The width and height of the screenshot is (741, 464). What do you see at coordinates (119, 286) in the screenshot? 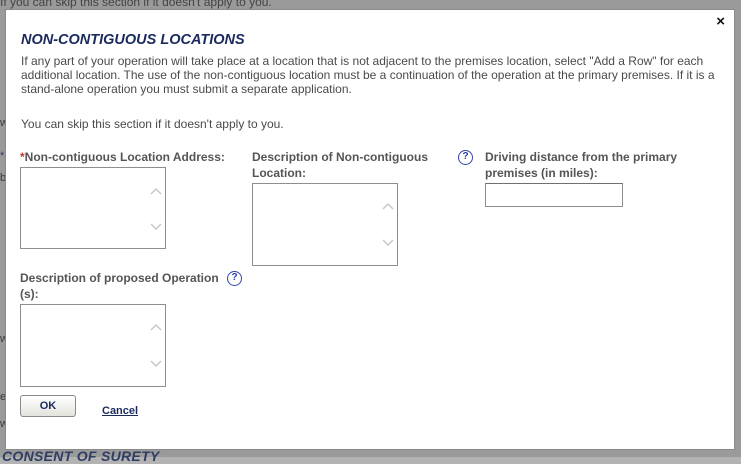
I see `operation-label: Description of proposed Operation (s):` at bounding box center [119, 286].